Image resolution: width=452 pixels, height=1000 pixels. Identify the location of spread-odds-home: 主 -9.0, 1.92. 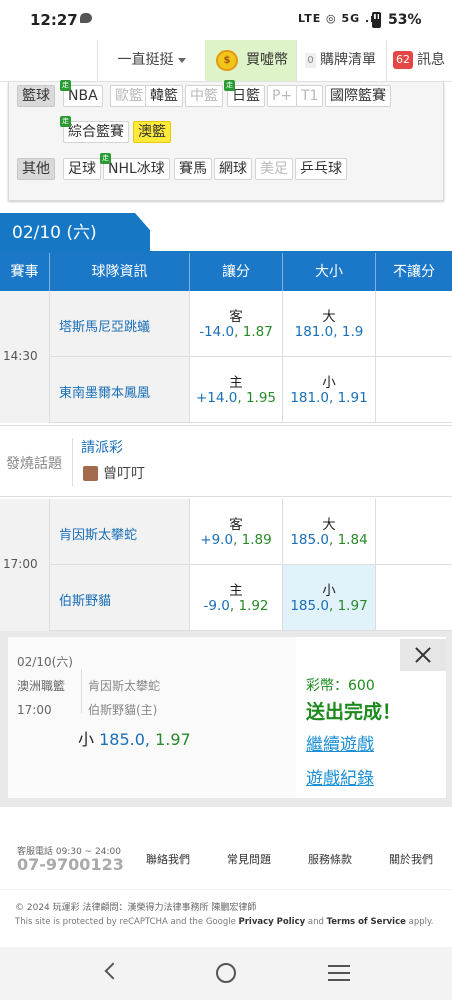
(236, 598).